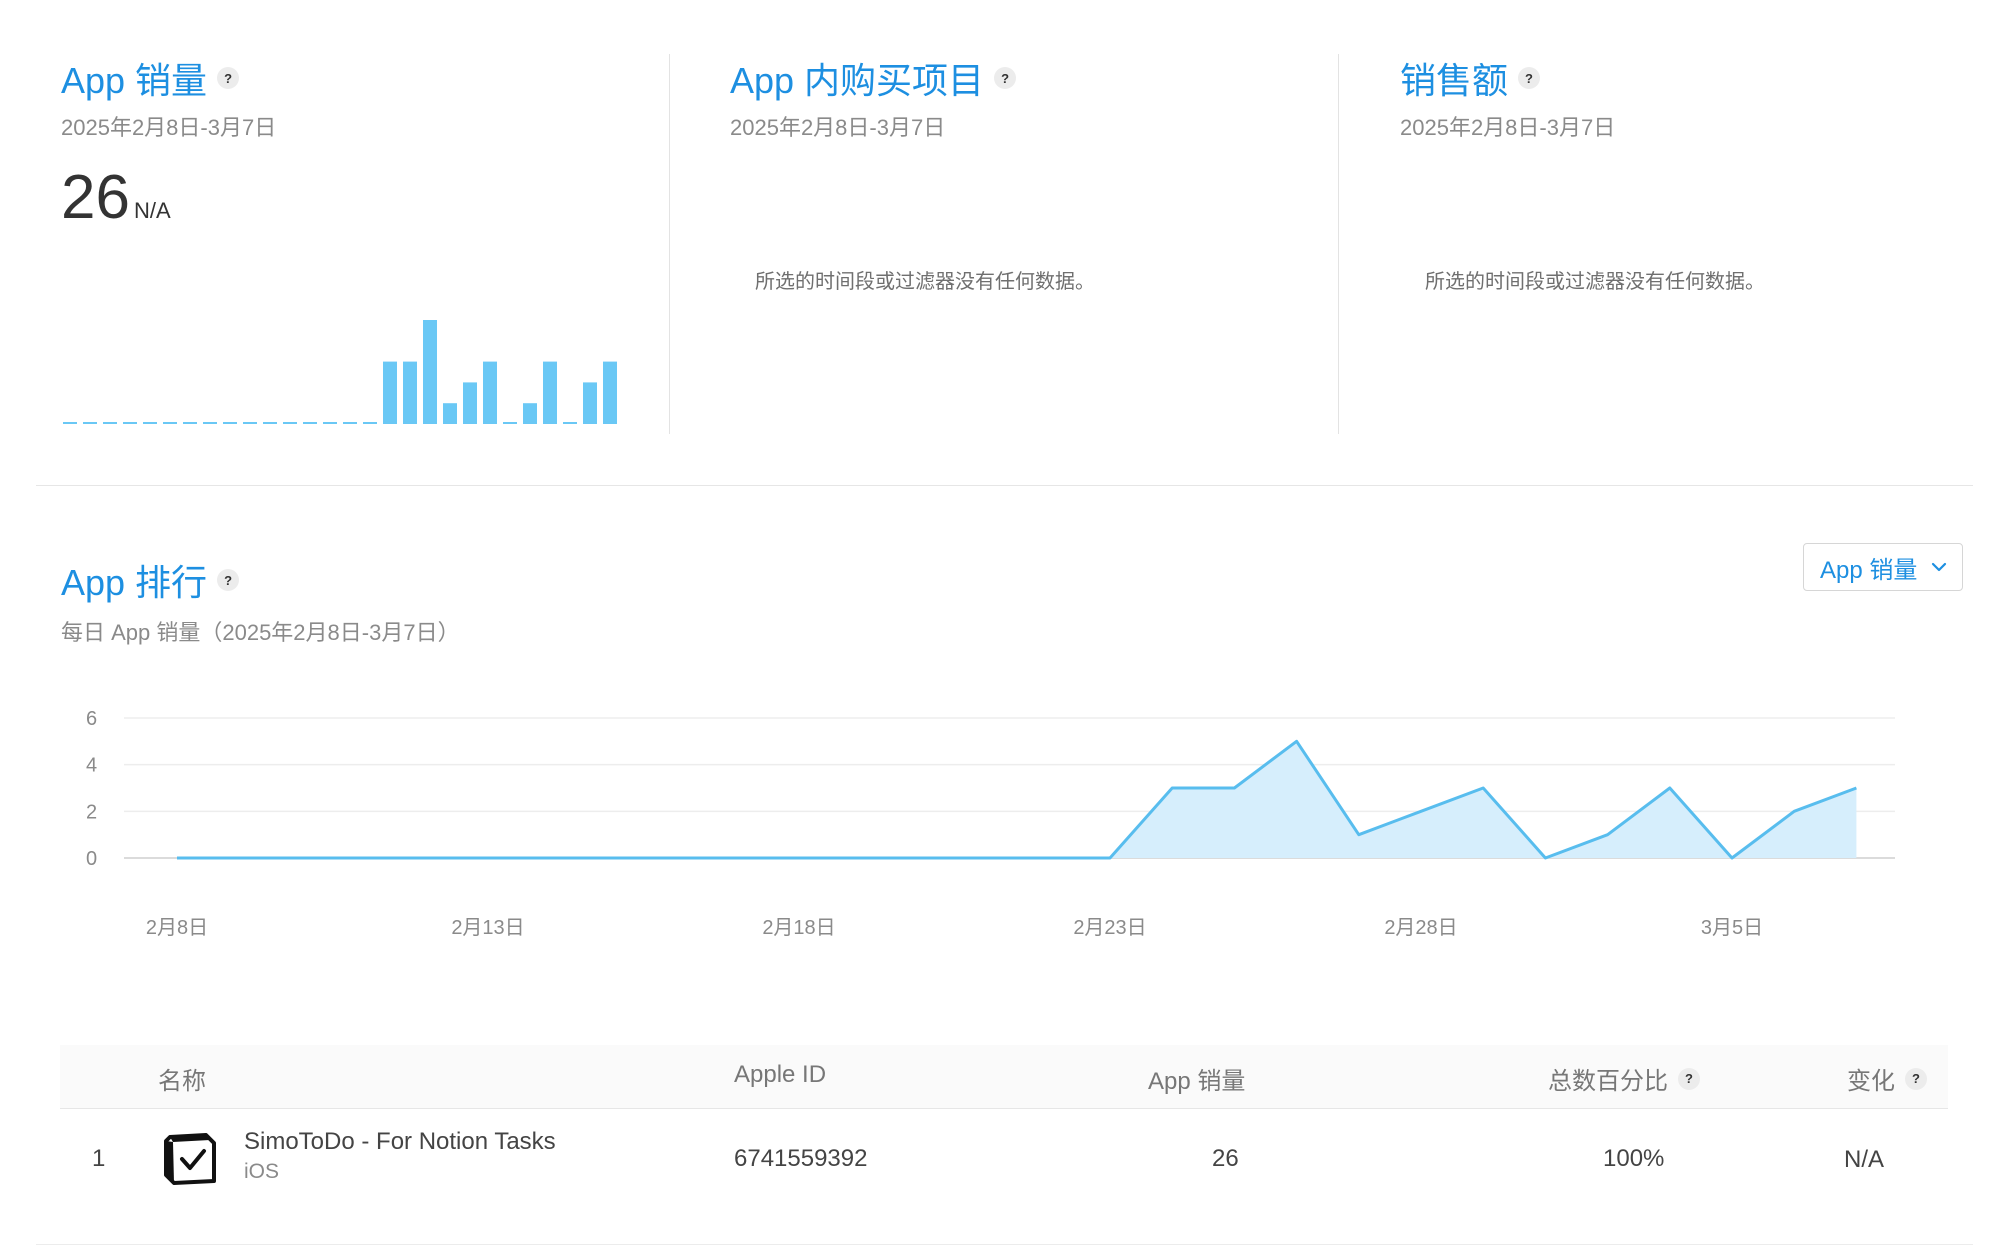  What do you see at coordinates (190, 1159) in the screenshot?
I see `checkbox-app-icon` at bounding box center [190, 1159].